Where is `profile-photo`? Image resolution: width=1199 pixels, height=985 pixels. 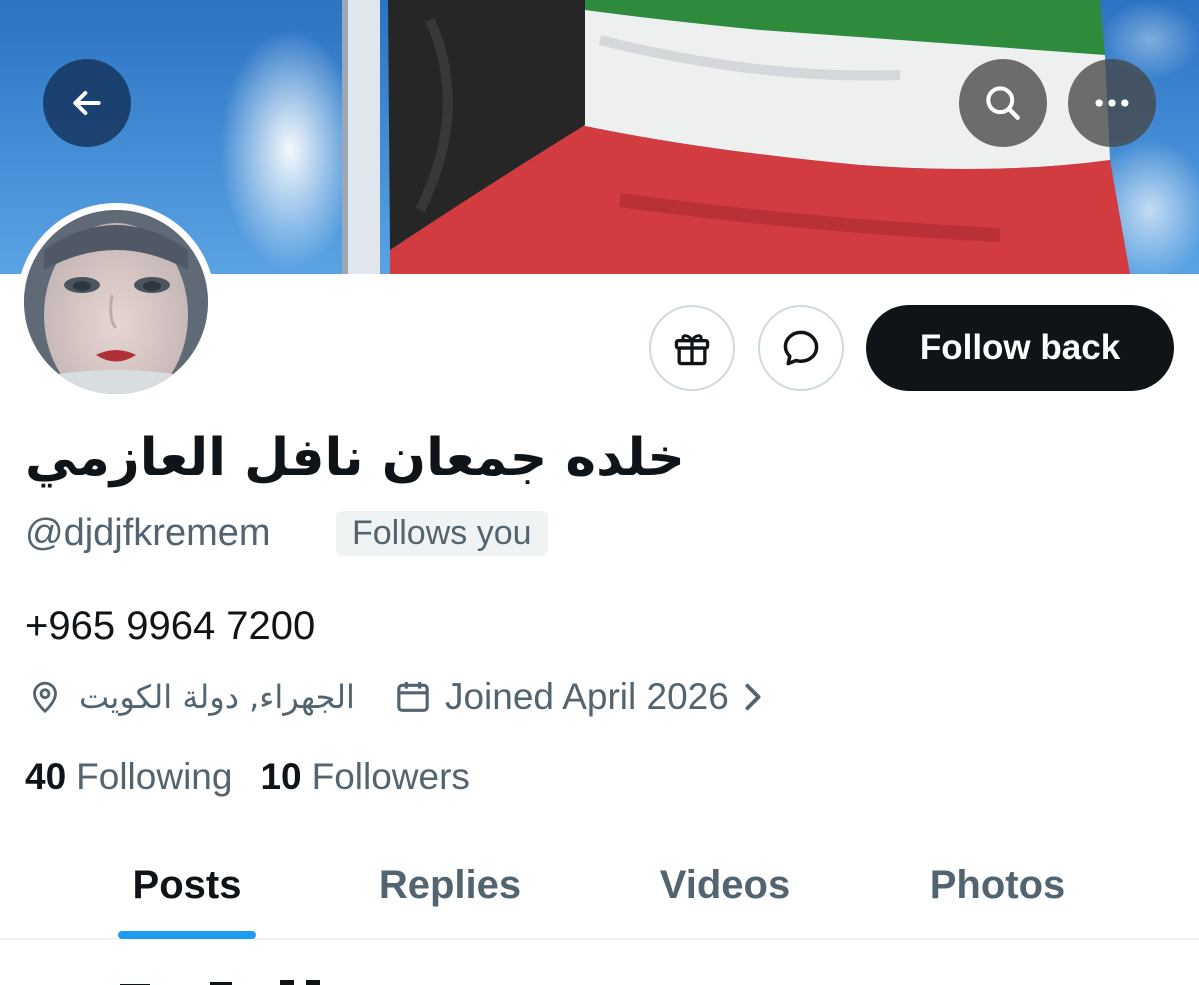 profile-photo is located at coordinates (116, 302).